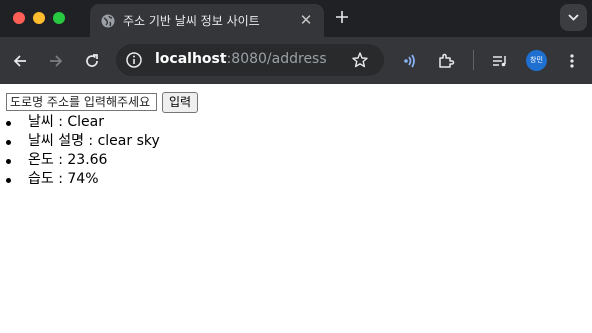 The height and width of the screenshot is (333, 592). Describe the element at coordinates (56, 61) in the screenshot. I see `forward-icon` at that location.